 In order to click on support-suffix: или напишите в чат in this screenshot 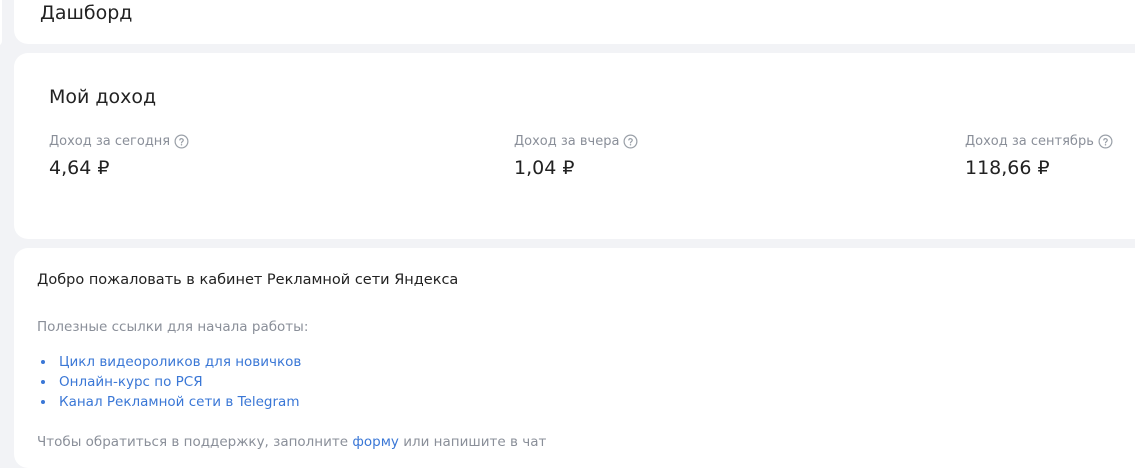, I will do `click(472, 442)`.